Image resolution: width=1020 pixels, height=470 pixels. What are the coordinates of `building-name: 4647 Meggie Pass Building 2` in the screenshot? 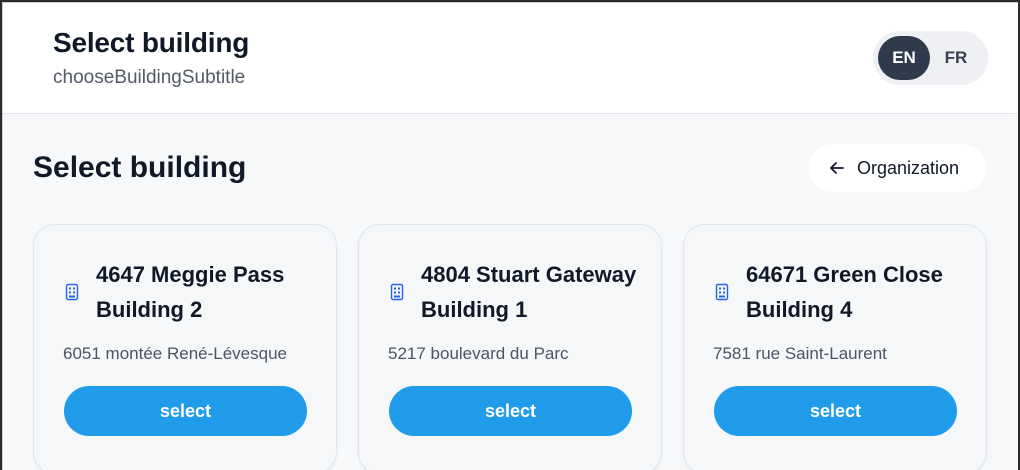 It's located at (190, 292).